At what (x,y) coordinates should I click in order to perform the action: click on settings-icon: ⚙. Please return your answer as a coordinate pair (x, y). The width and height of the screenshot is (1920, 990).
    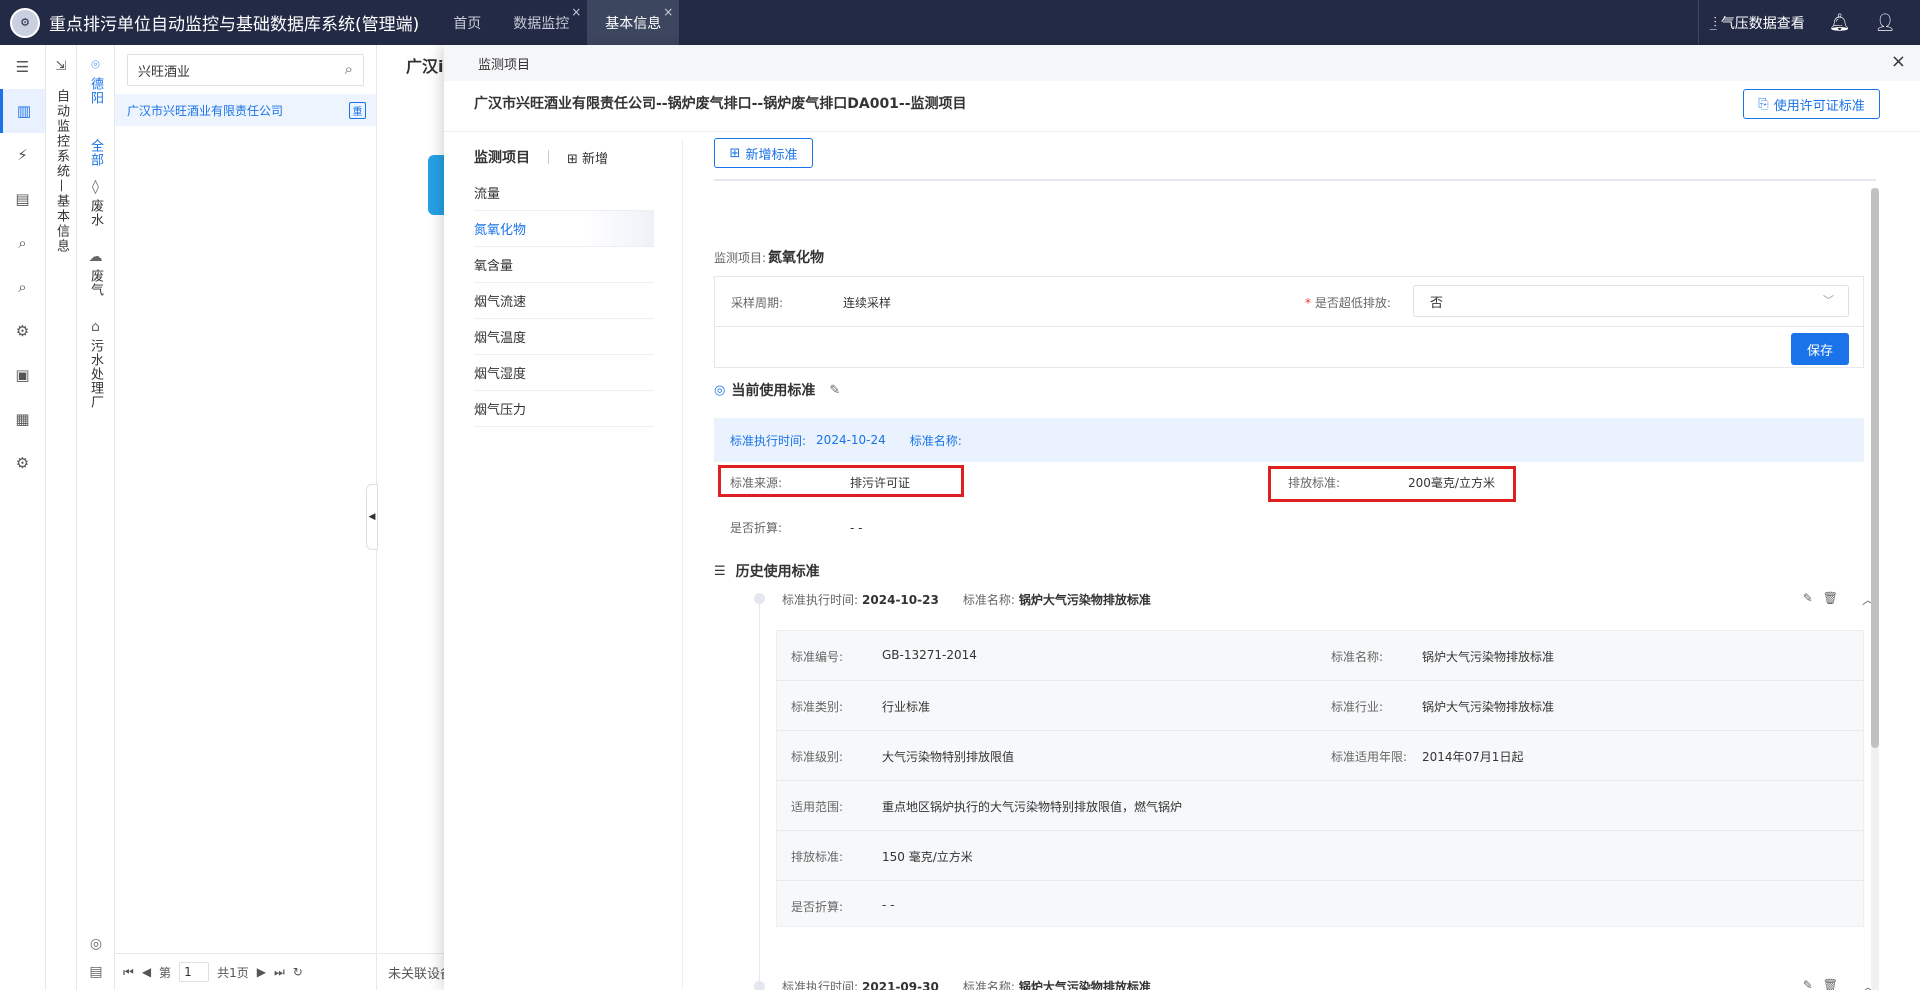
    Looking at the image, I should click on (22, 331).